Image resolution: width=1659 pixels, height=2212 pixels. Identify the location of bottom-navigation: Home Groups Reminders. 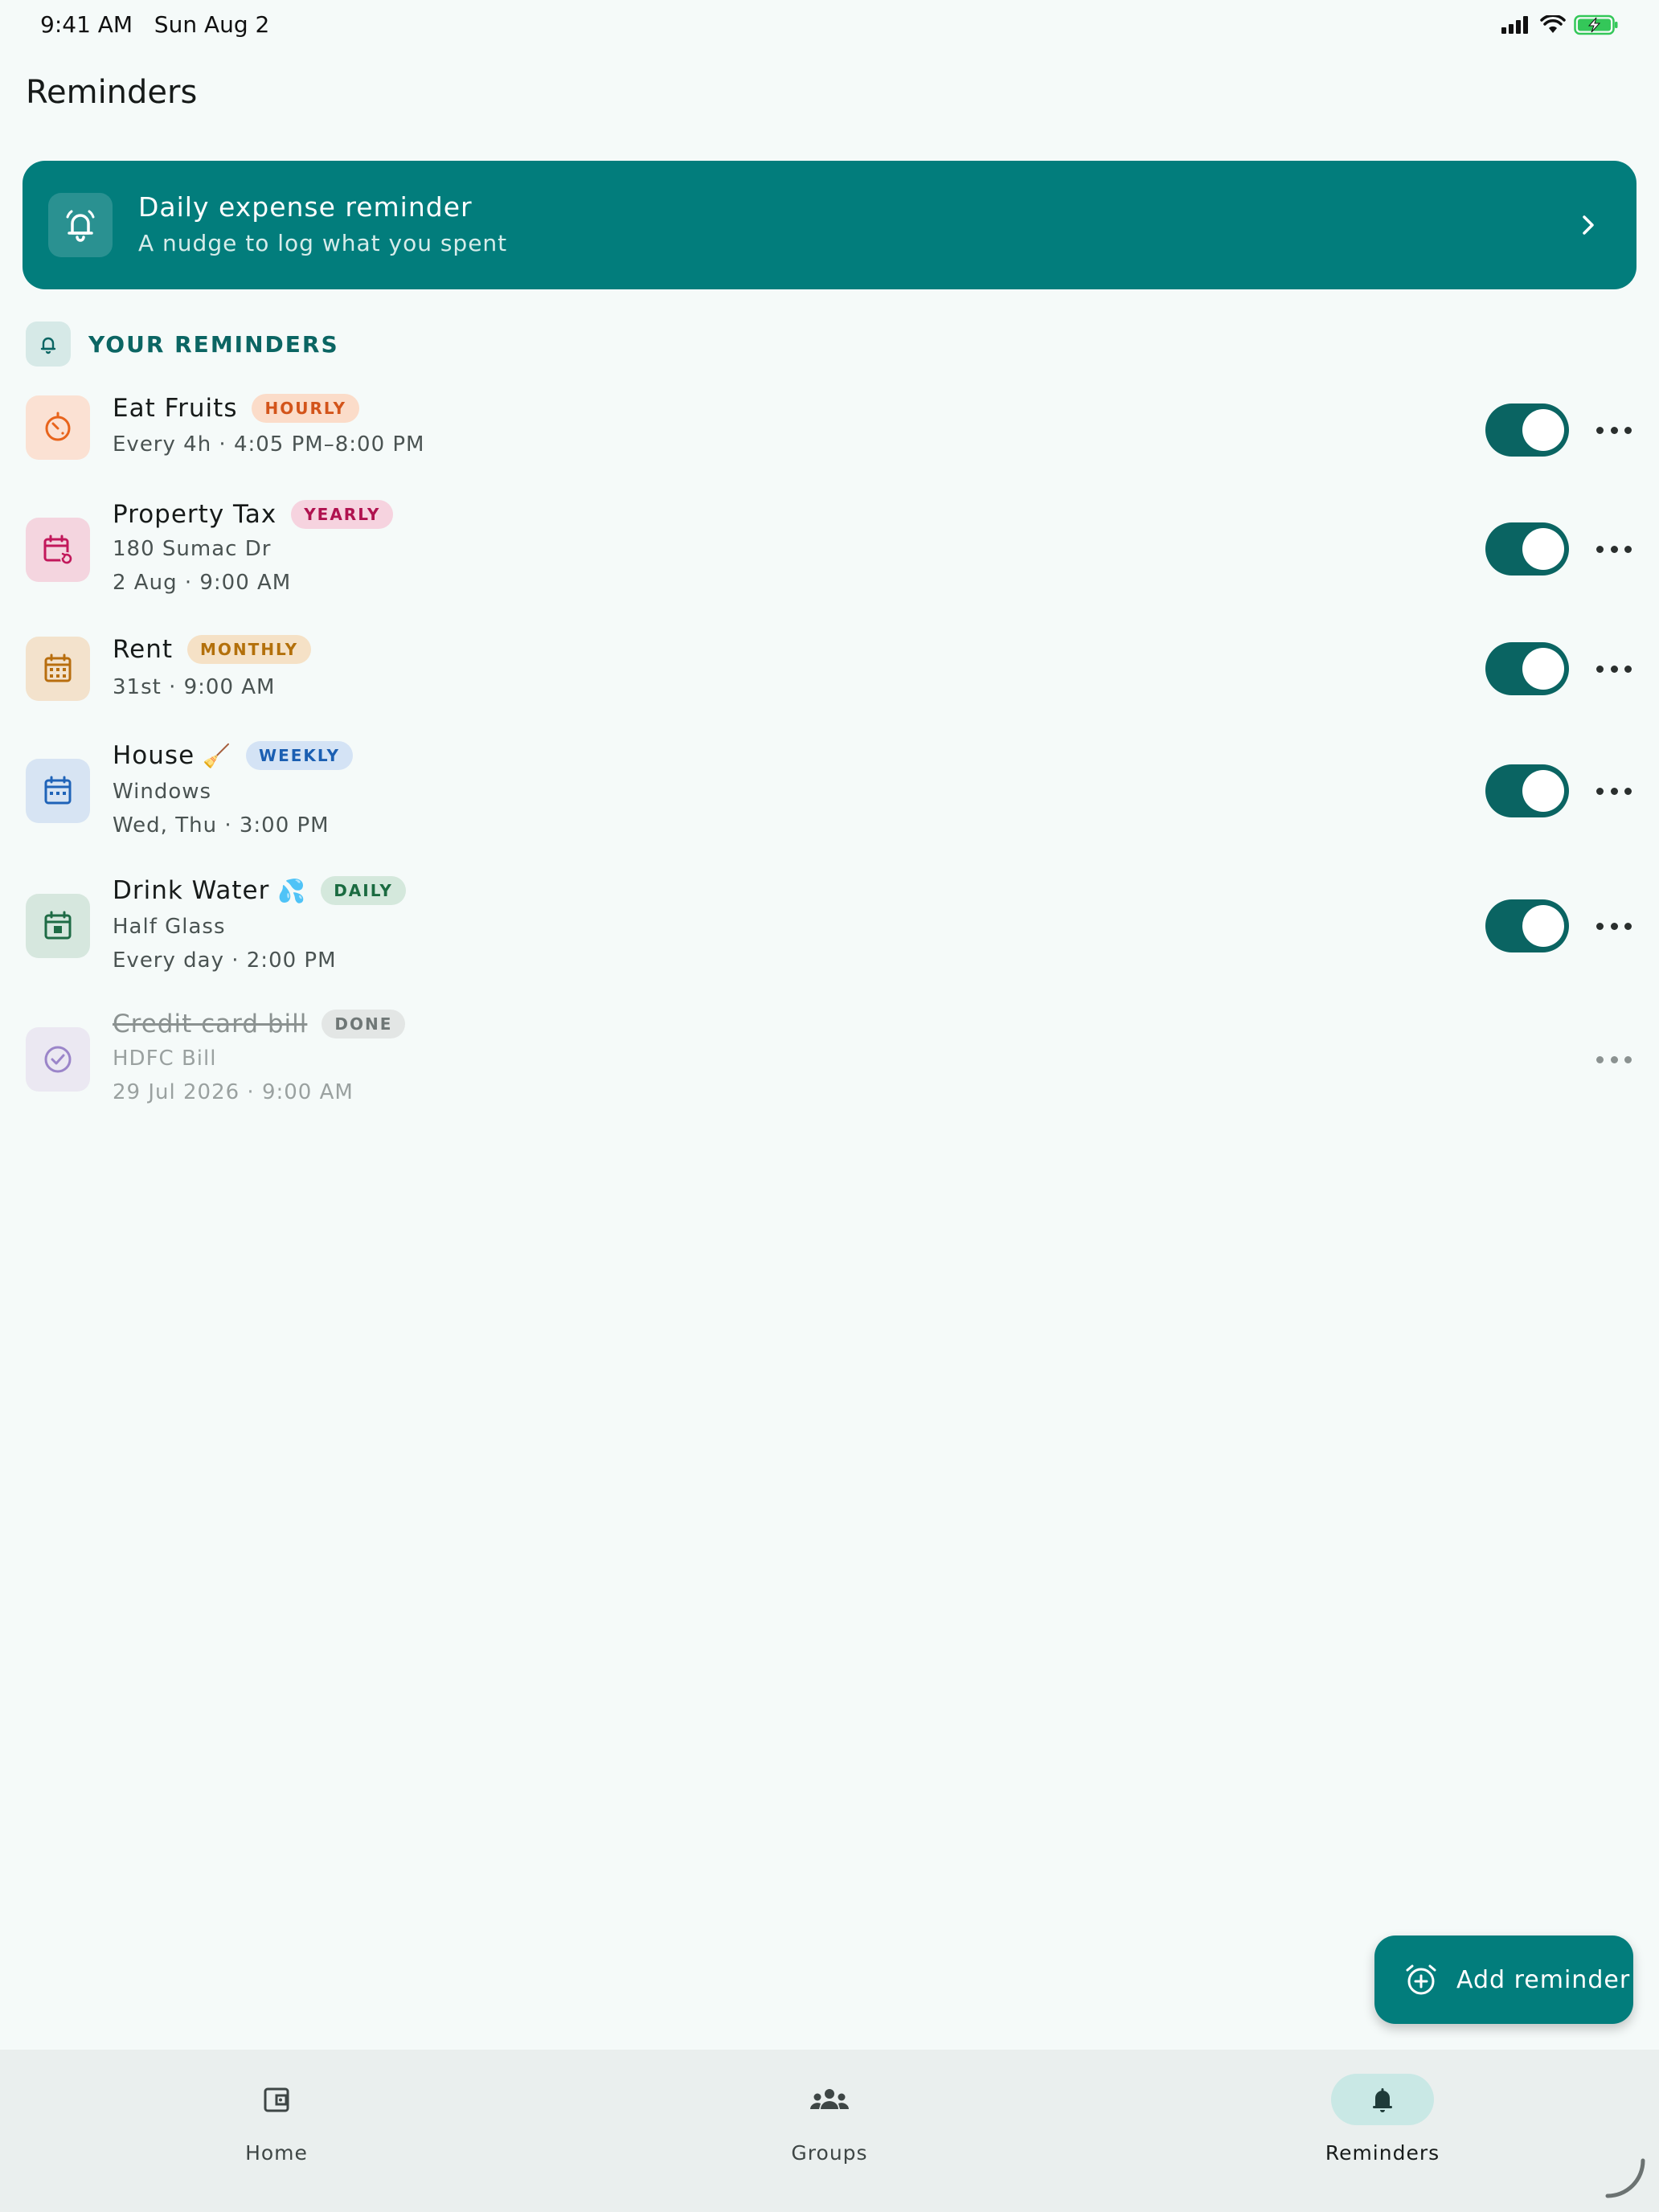
(829, 2131).